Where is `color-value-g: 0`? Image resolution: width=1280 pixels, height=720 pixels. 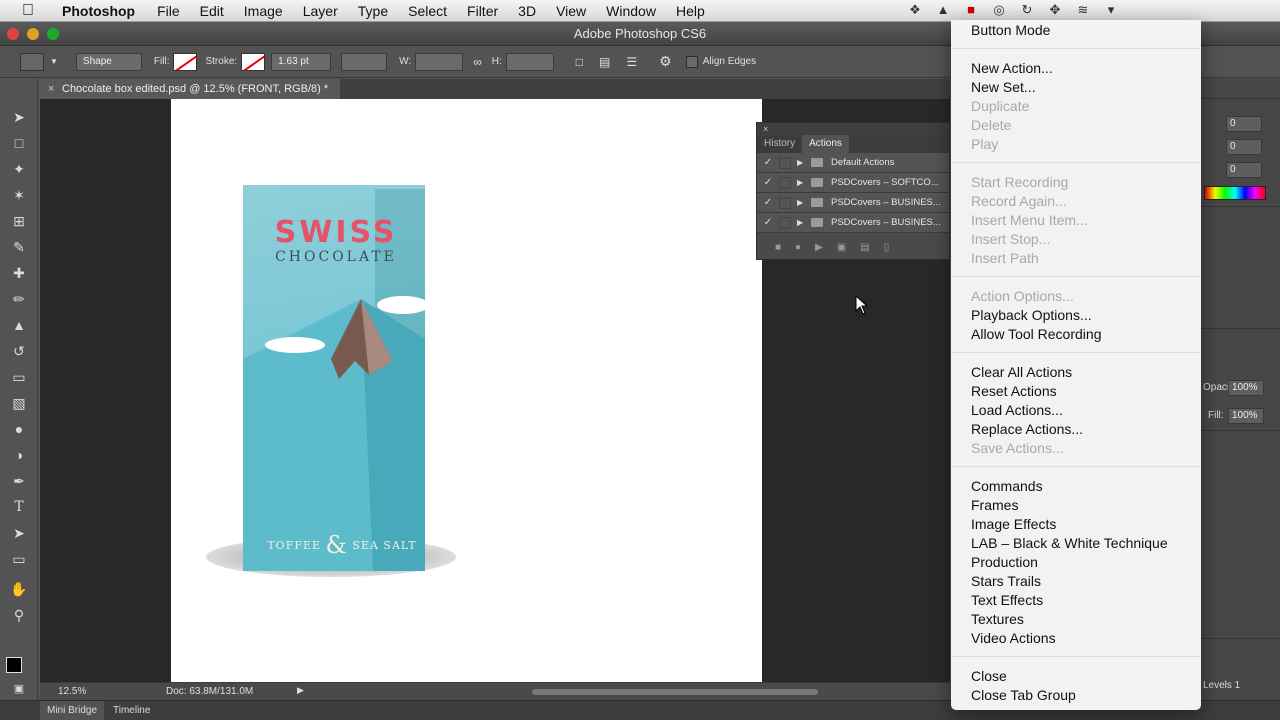 color-value-g: 0 is located at coordinates (1244, 147).